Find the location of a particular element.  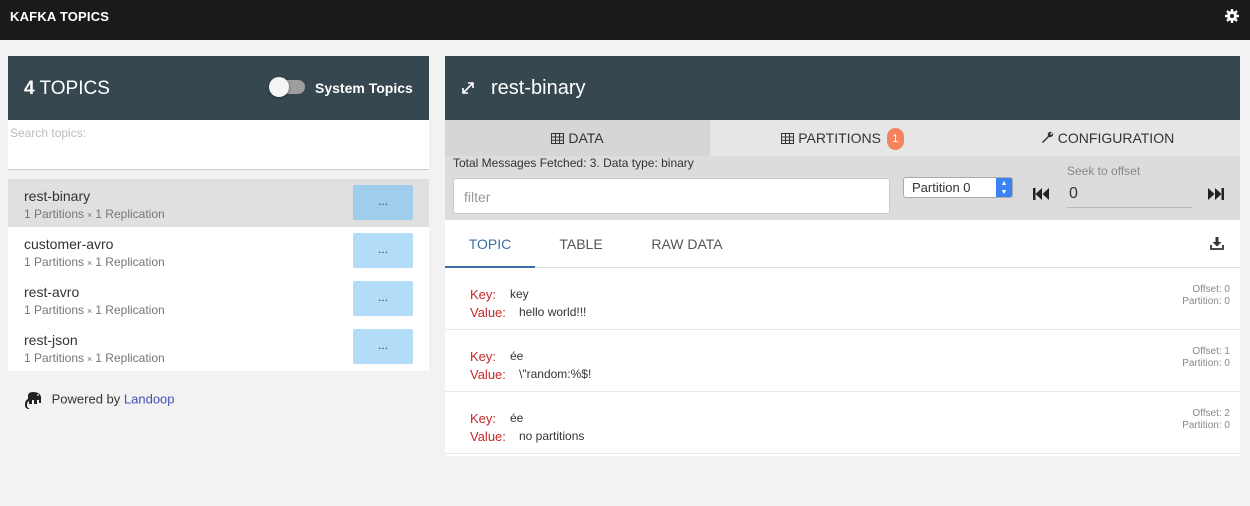

system-topics-label: System Topics is located at coordinates (364, 88).